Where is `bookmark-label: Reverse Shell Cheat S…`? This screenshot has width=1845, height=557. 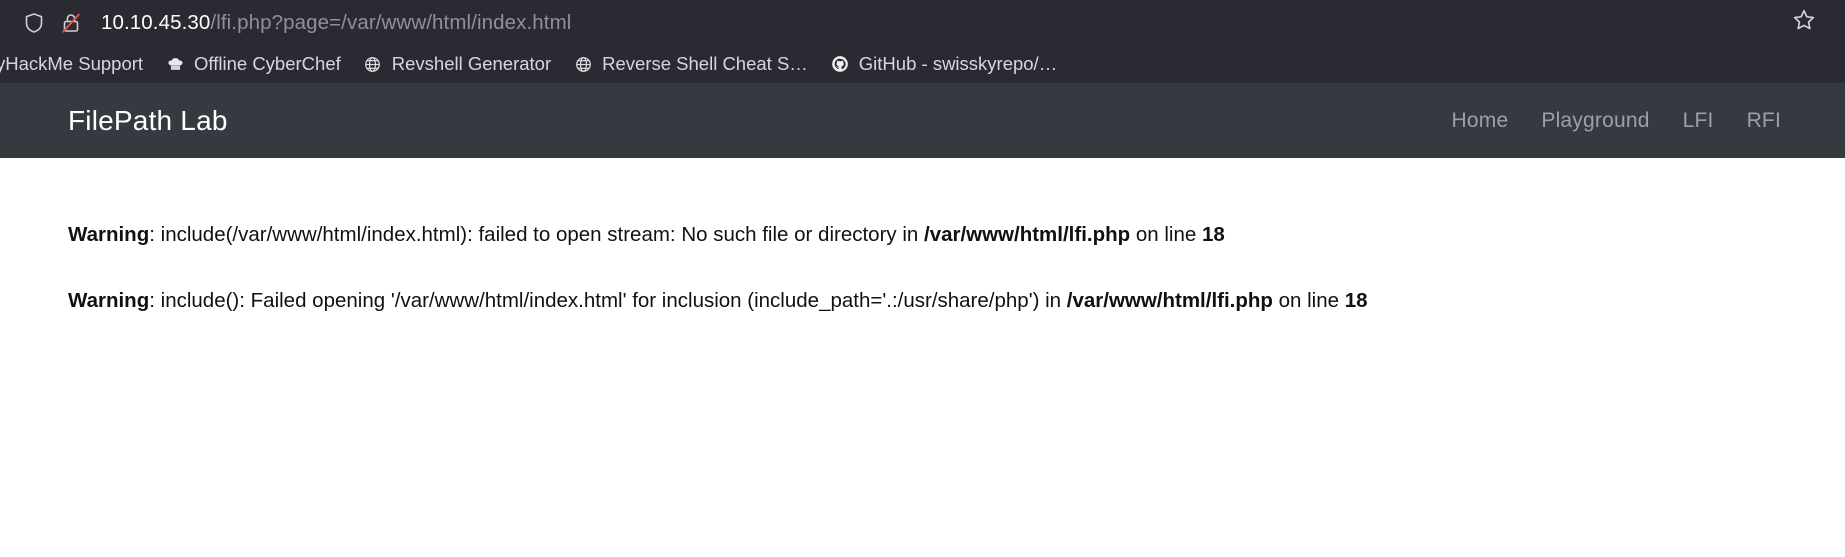
bookmark-label: Reverse Shell Cheat S… is located at coordinates (705, 63).